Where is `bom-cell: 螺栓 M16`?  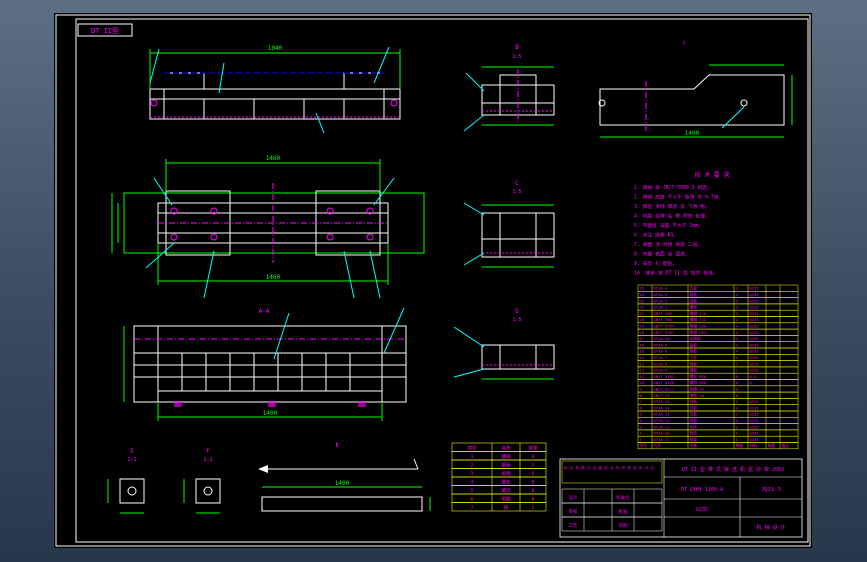
bom-cell: 螺栓 M16 is located at coordinates (698, 376).